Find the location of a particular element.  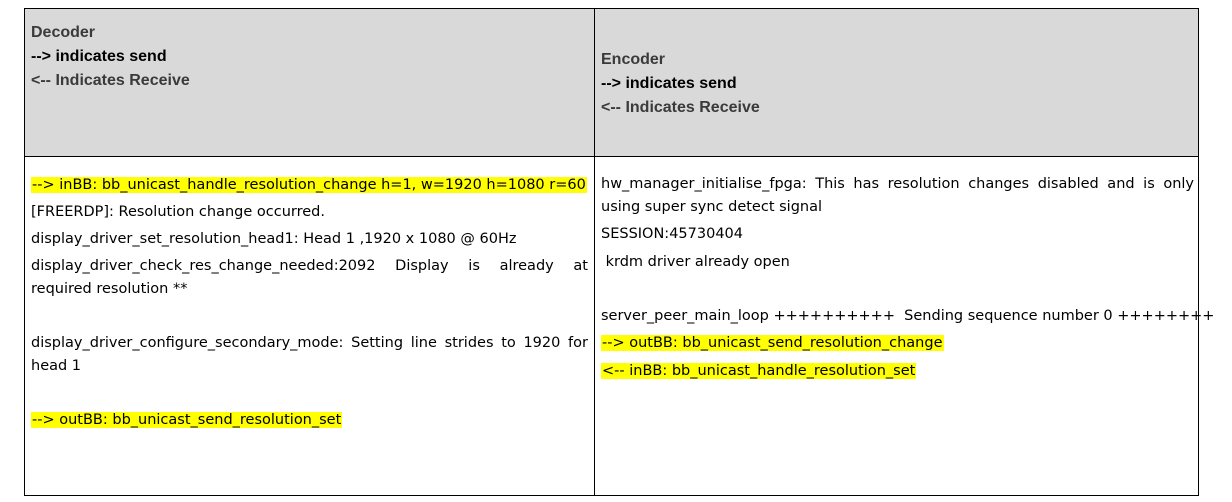

decoder-receive-legend: <-- Indicates Receive is located at coordinates (110, 80).